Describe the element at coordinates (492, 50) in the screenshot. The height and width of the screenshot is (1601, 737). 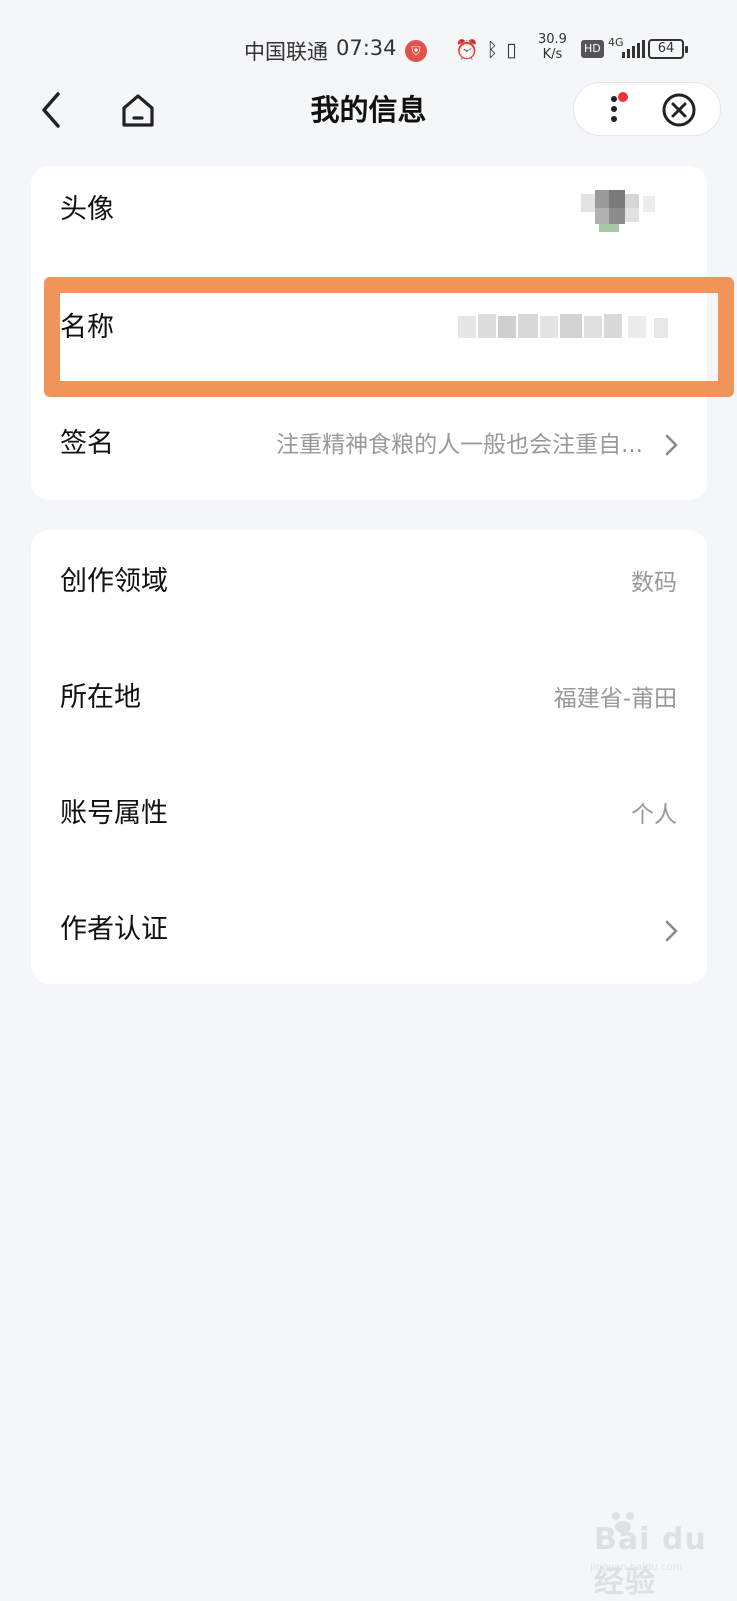
I see `bluetooth-icon: ᛒ` at that location.